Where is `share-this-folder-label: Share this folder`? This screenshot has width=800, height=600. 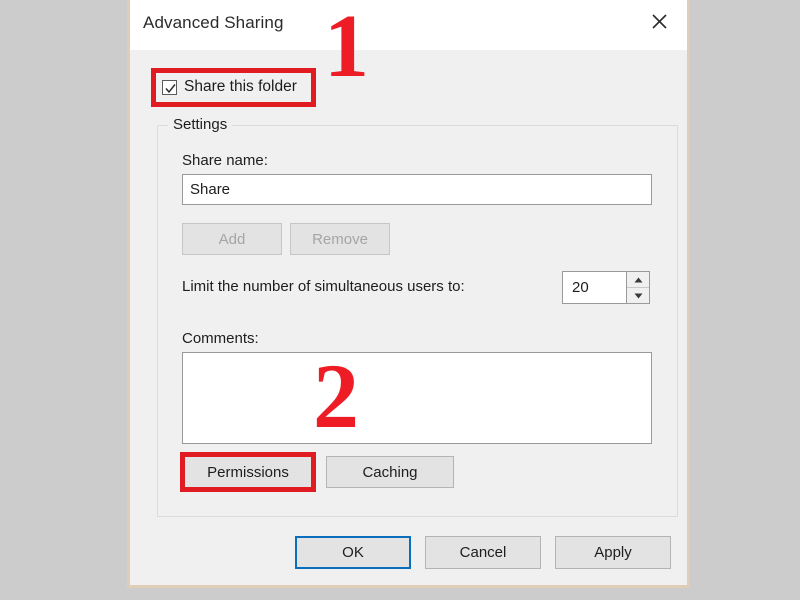
share-this-folder-label: Share this folder is located at coordinates (240, 86).